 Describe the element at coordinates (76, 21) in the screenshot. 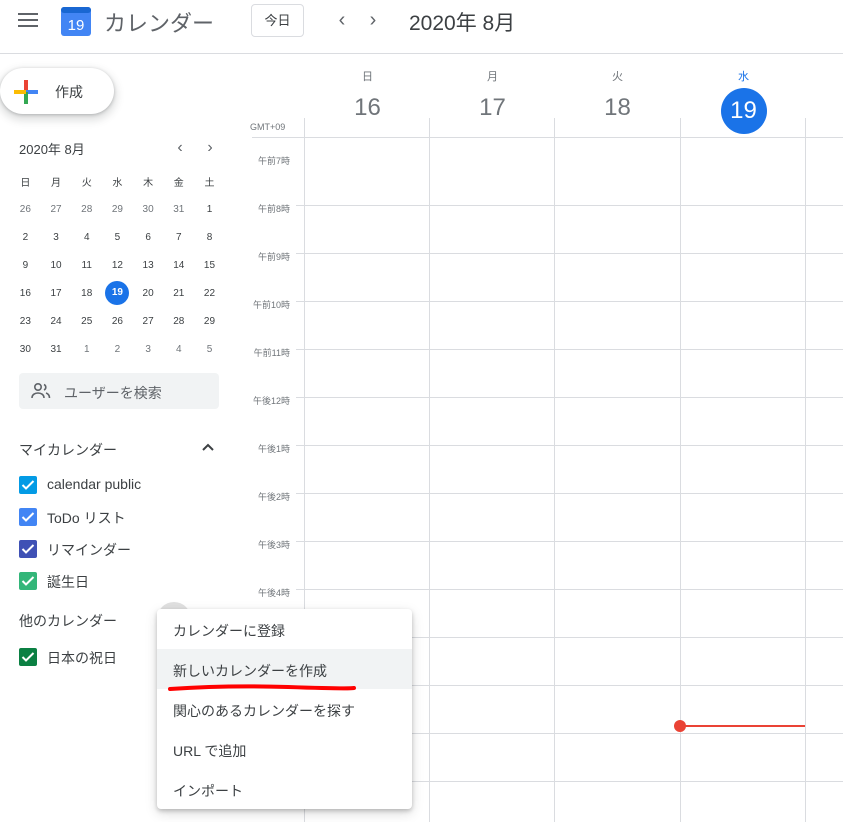

I see `calendar-logo-icon: 19` at that location.